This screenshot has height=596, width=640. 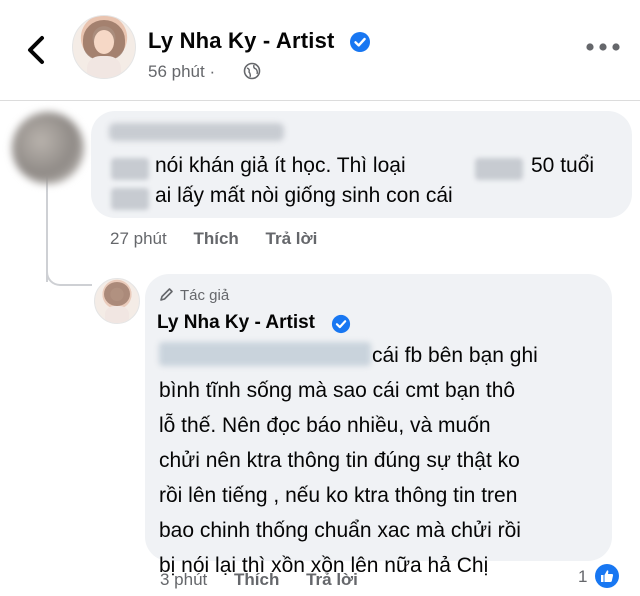 I want to click on back-button, so click(x=36, y=50).